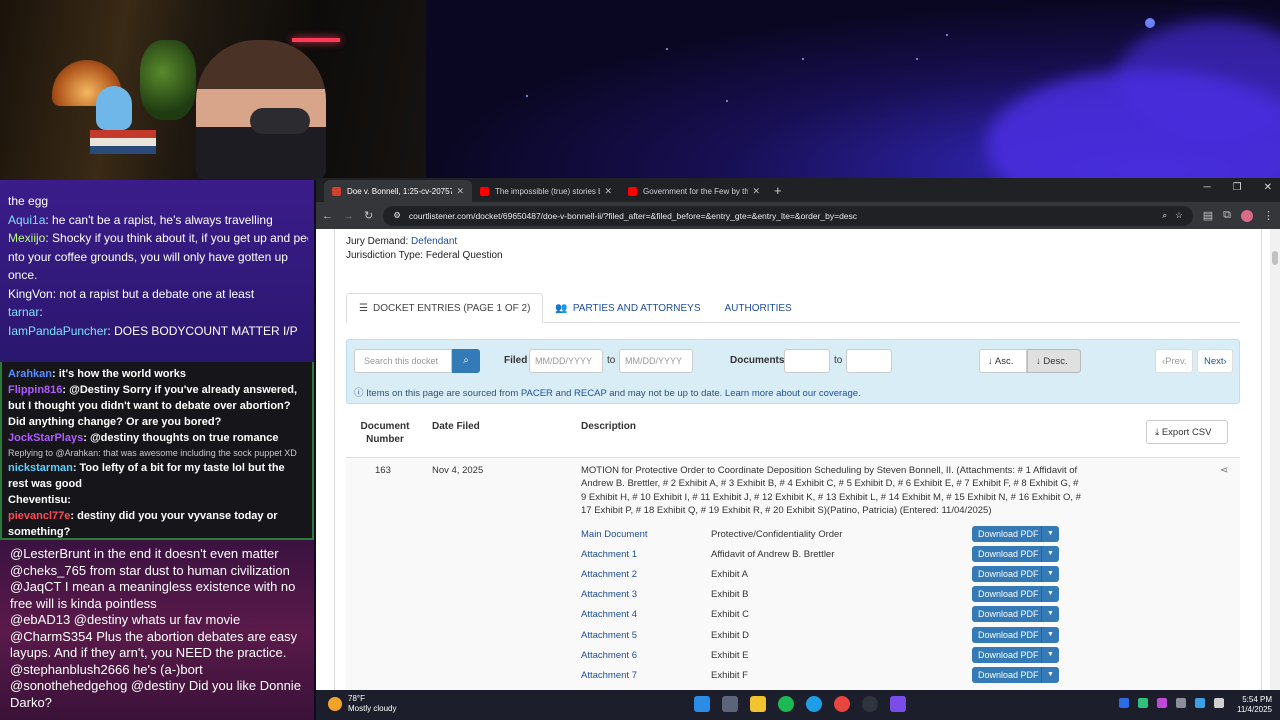 The width and height of the screenshot is (1280, 720). I want to click on edge-icon, so click(814, 704).